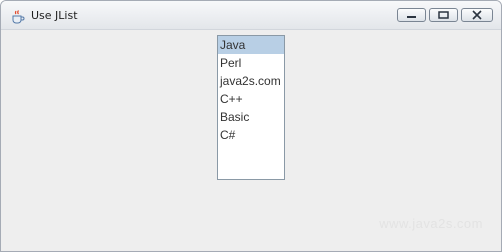 The height and width of the screenshot is (252, 502). I want to click on close-icon, so click(477, 15).